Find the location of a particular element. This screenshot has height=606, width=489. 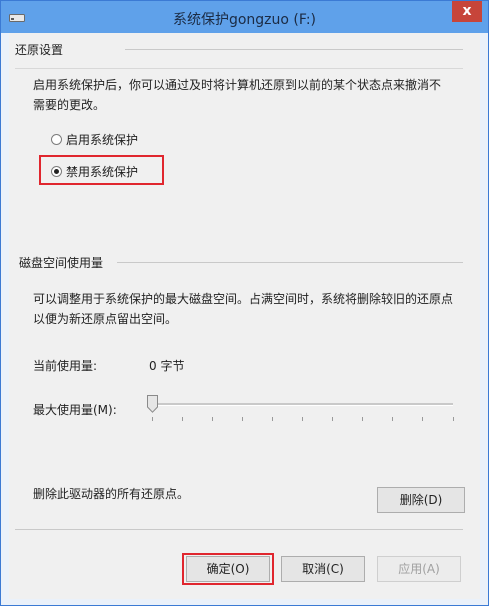

ok-button: 确定(O) is located at coordinates (228, 569).